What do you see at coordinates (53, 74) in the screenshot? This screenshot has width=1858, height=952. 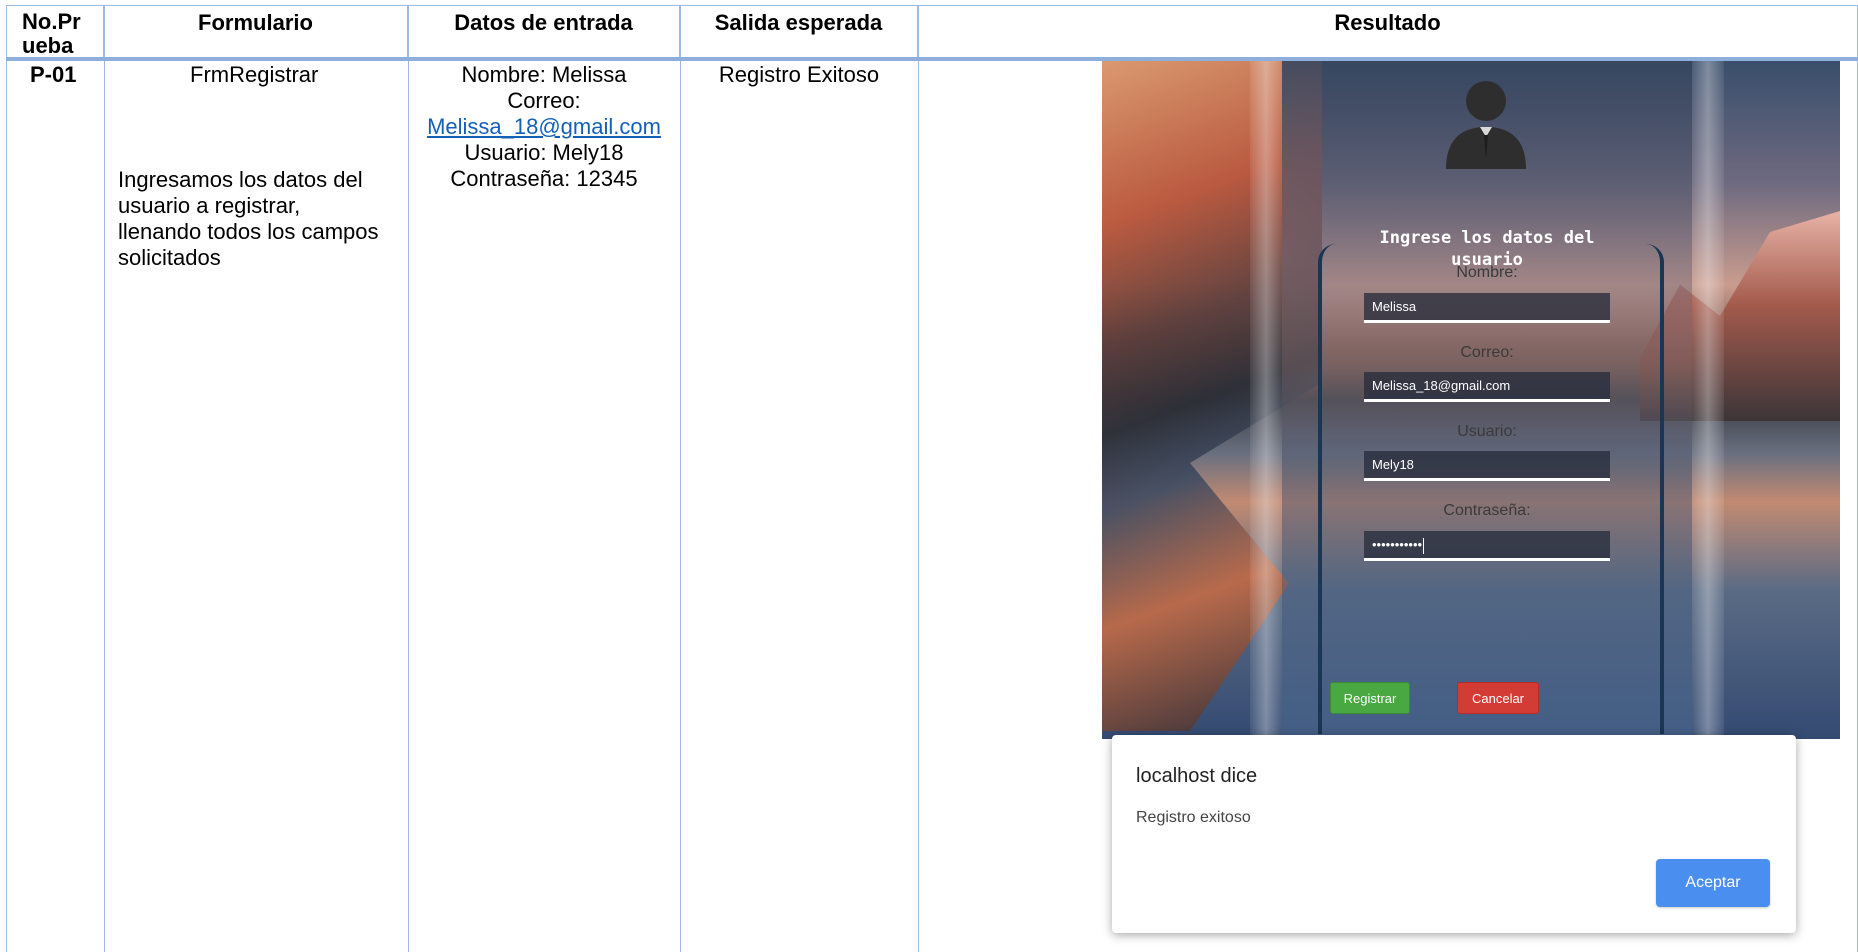 I see `row-id: P-01` at bounding box center [53, 74].